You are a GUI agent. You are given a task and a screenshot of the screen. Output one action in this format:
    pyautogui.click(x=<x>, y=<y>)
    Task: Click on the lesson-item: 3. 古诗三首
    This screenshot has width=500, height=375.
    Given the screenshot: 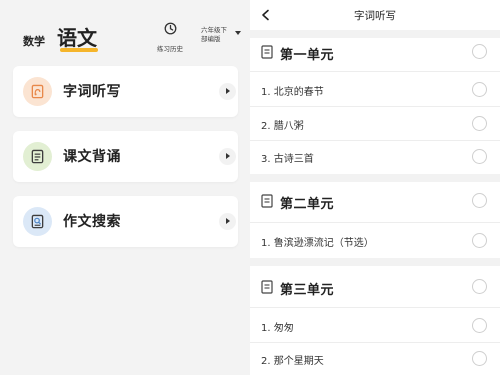 What is the action you would take?
    pyautogui.click(x=375, y=156)
    